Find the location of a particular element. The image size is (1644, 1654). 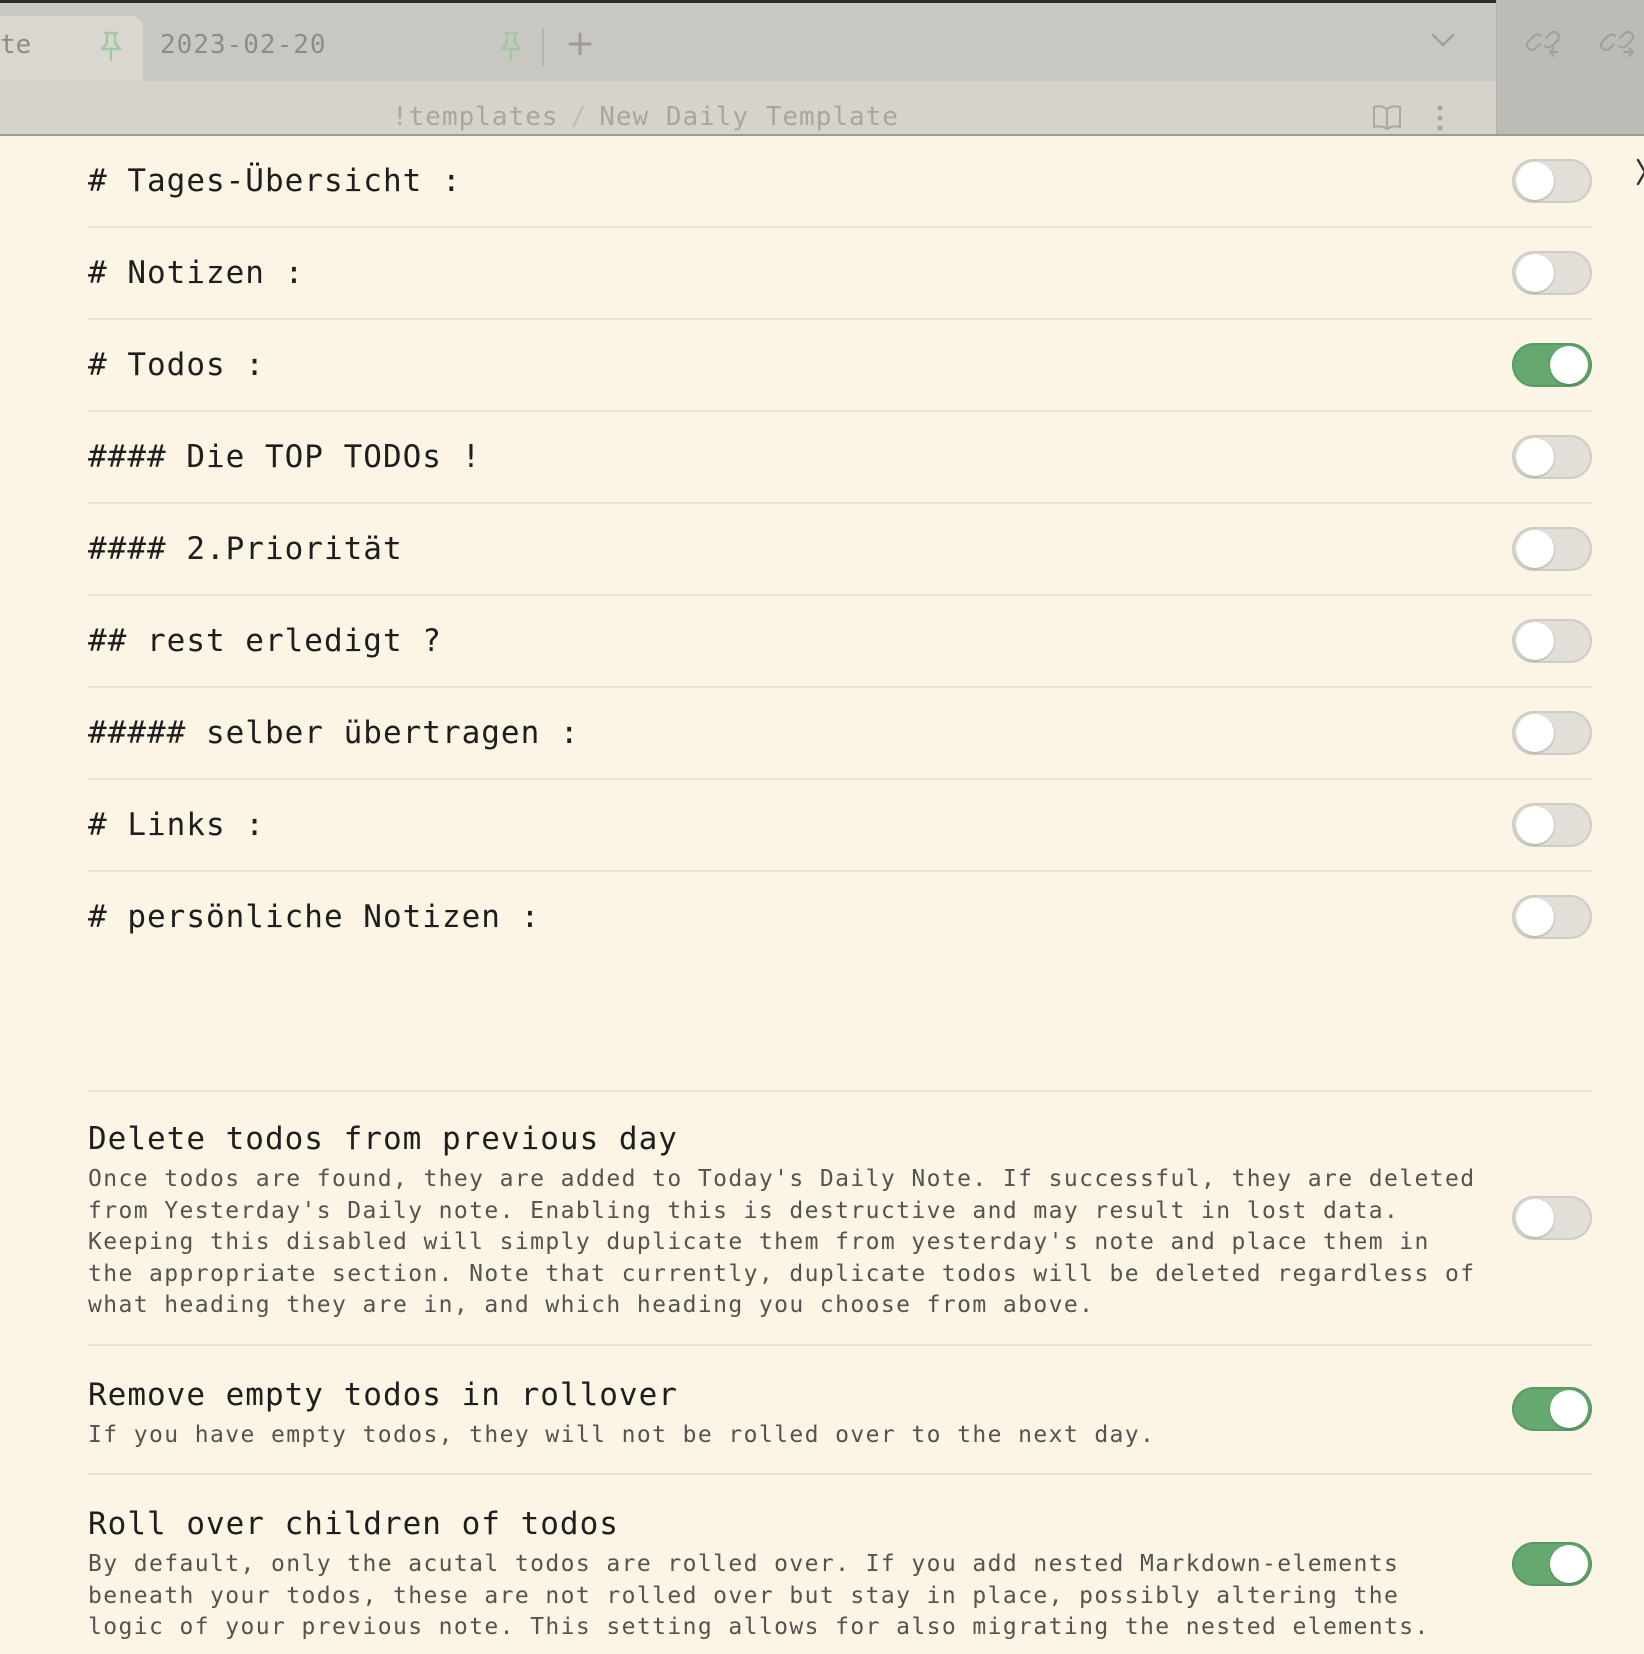

heading-option-label: # Tages-Übersicht : is located at coordinates (275, 181).